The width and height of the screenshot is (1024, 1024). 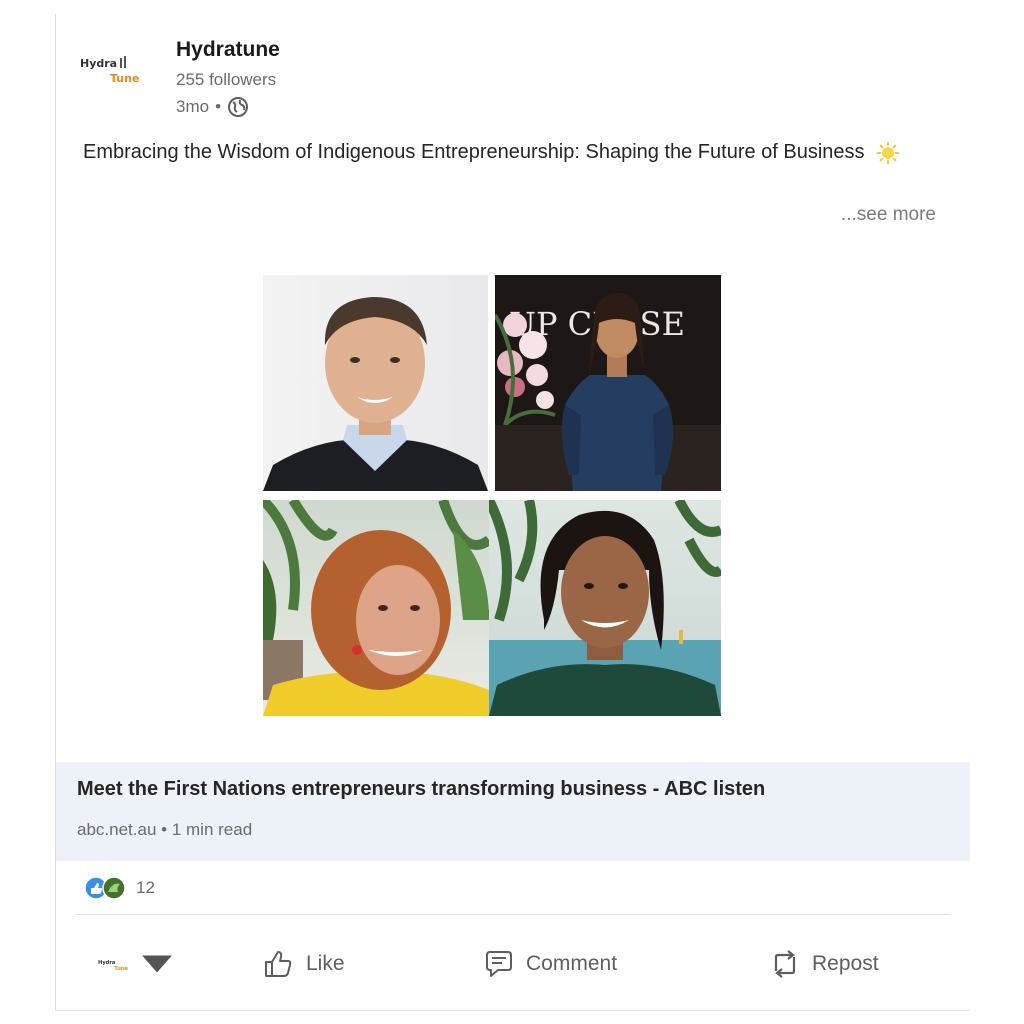 What do you see at coordinates (124, 78) in the screenshot?
I see `logo-text-bottom: Tune` at bounding box center [124, 78].